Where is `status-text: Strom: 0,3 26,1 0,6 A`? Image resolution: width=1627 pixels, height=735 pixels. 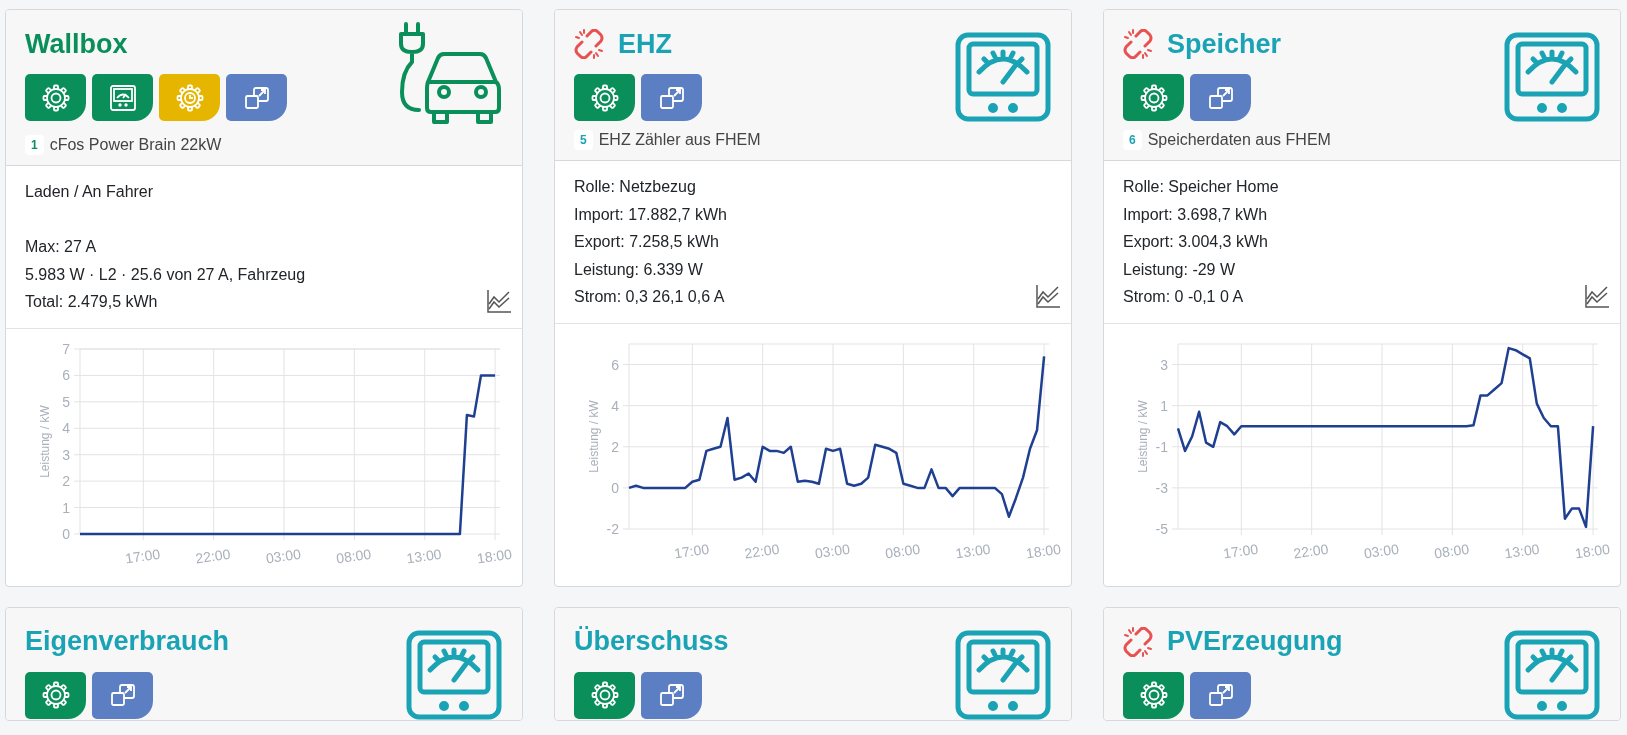
status-text: Strom: 0,3 26,1 0,6 A is located at coordinates (650, 297).